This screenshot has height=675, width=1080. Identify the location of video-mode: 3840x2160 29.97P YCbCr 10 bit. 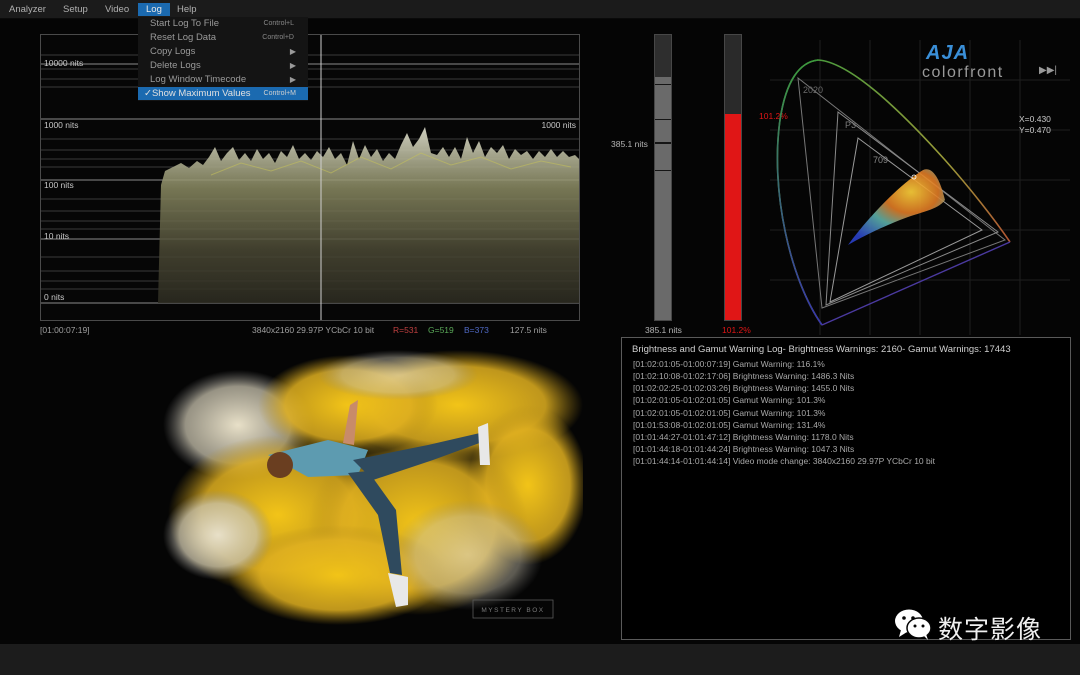
(313, 330).